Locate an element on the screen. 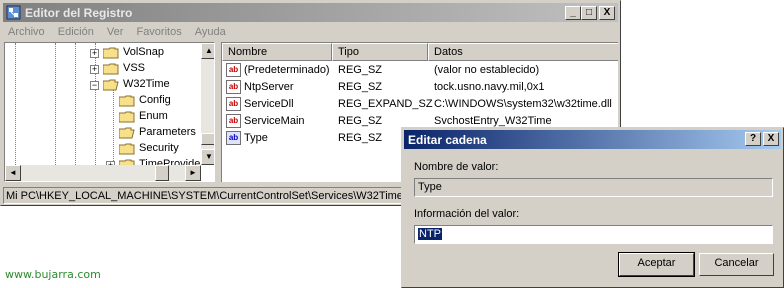  tree-item-label: Security is located at coordinates (159, 148).